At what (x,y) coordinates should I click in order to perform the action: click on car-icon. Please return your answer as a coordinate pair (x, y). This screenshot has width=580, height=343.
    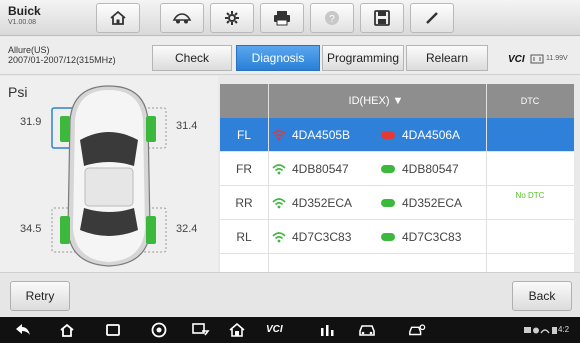
    Looking at the image, I should click on (367, 330).